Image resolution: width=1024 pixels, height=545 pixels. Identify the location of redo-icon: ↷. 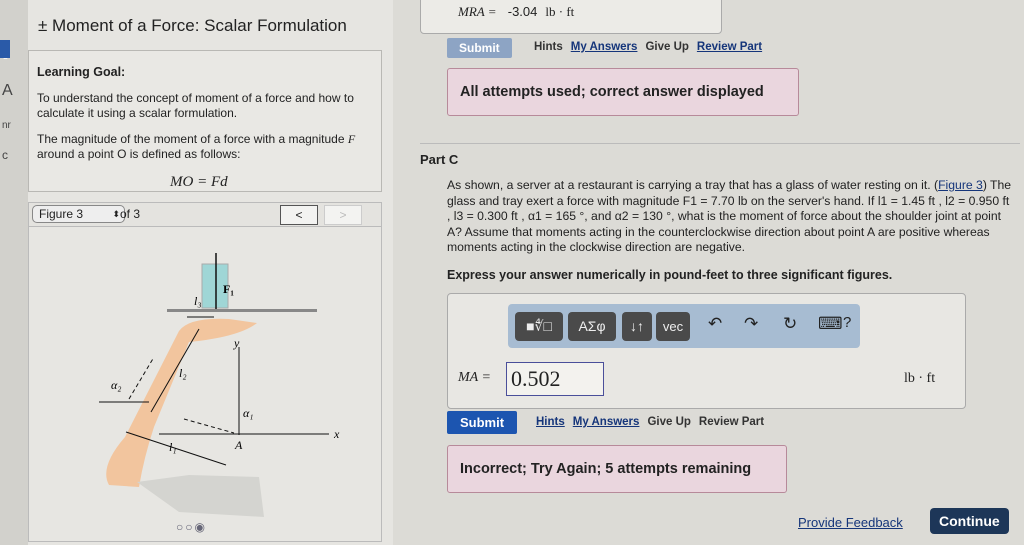
(751, 324).